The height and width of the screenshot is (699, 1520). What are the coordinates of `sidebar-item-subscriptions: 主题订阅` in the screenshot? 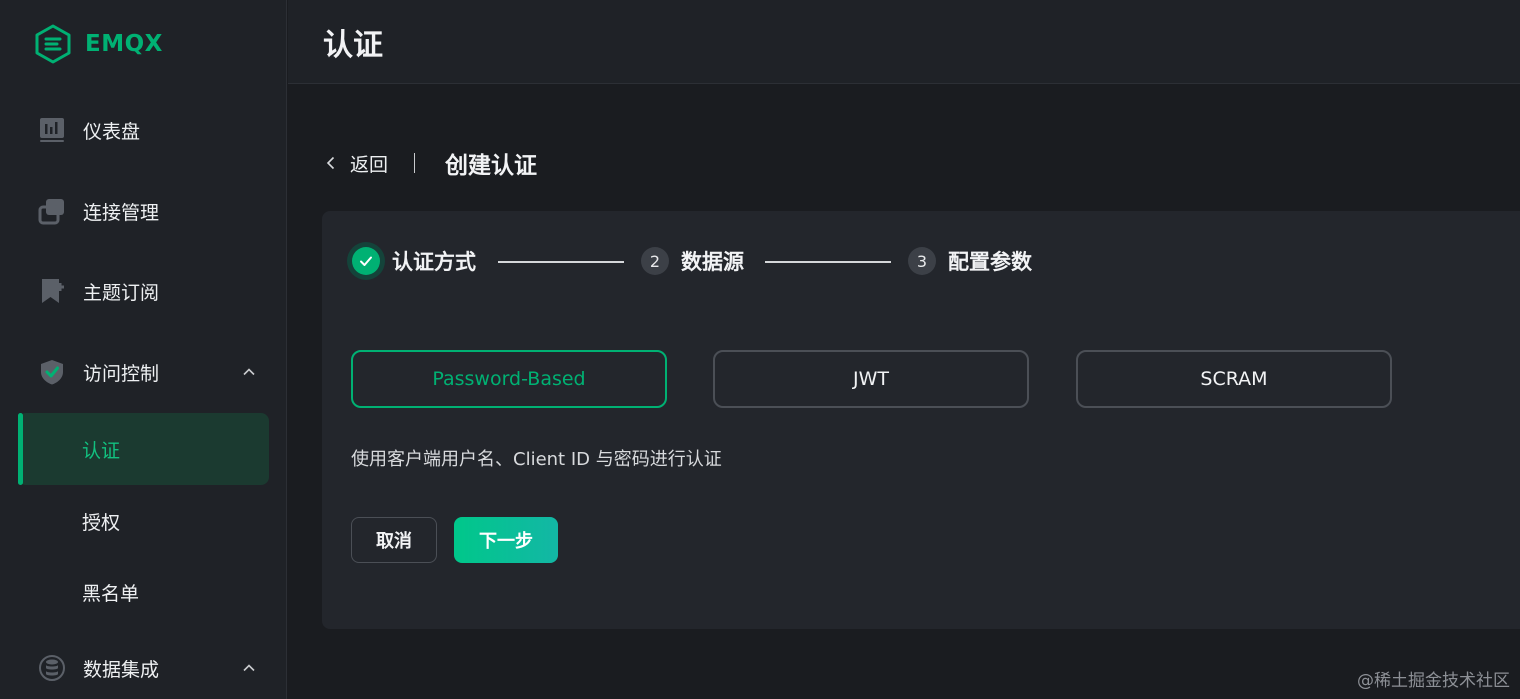 It's located at (143, 291).